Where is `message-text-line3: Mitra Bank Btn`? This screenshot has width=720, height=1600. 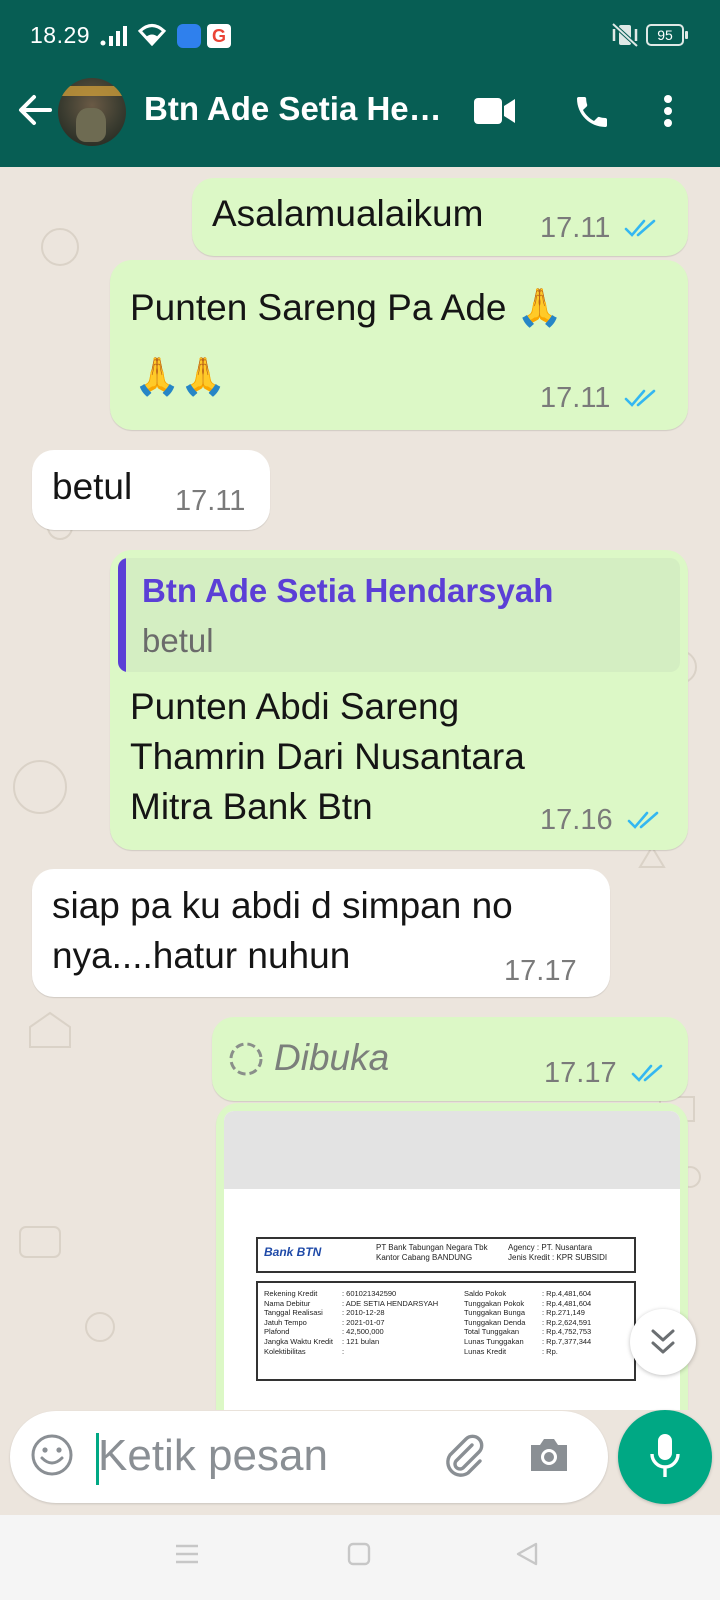
message-text-line3: Mitra Bank Btn is located at coordinates (251, 806).